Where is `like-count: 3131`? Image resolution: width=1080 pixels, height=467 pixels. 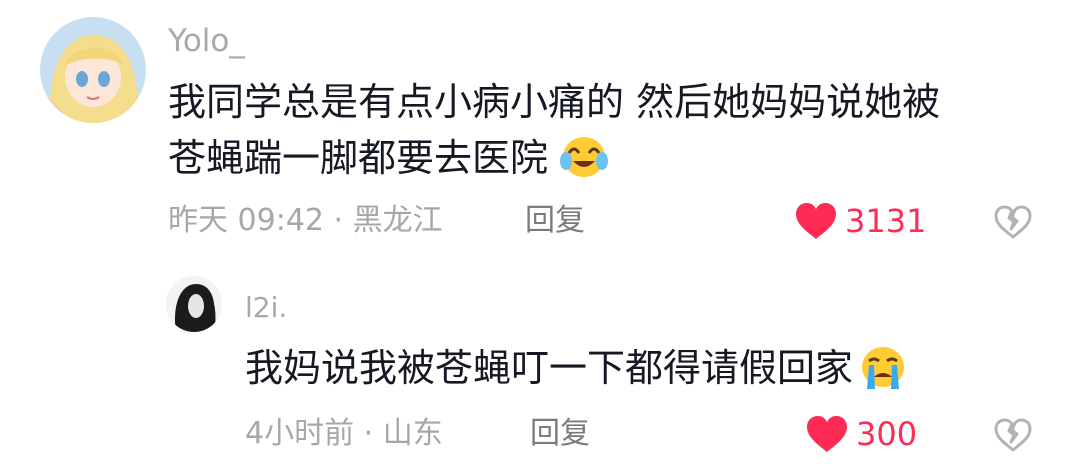
like-count: 3131 is located at coordinates (886, 221).